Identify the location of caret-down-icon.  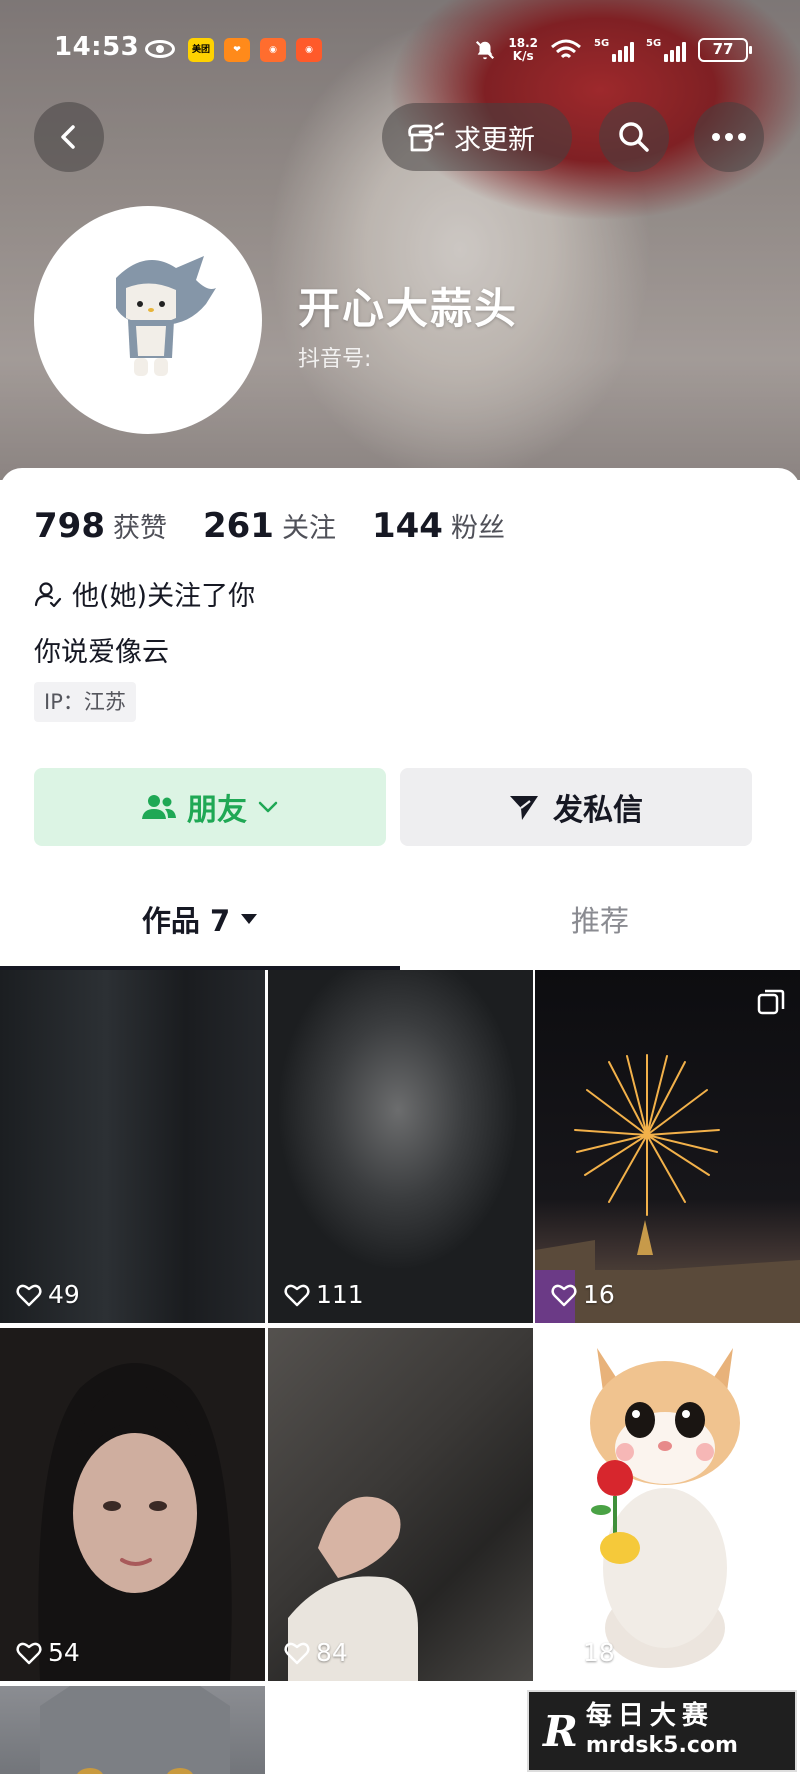
(249, 919).